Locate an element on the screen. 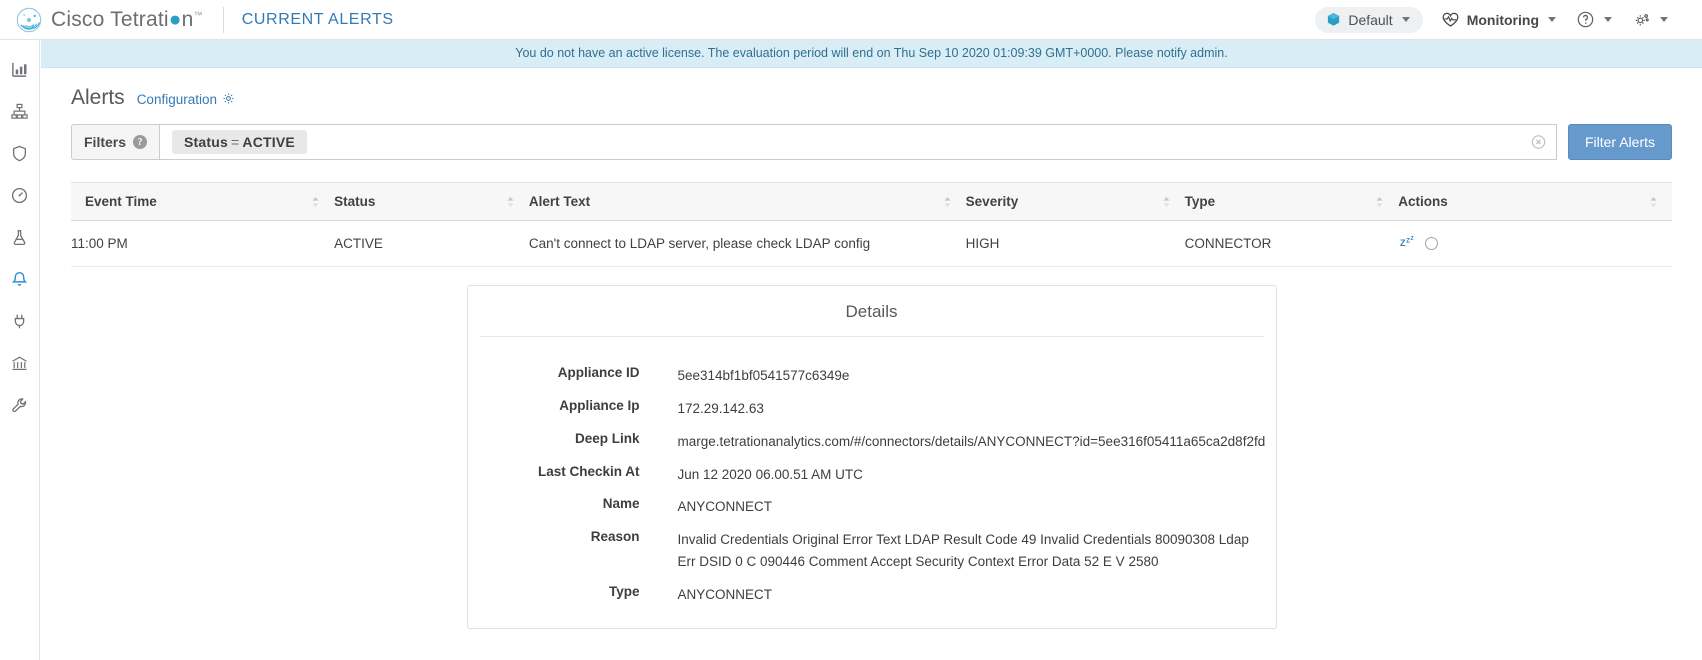  menu-monitoring: Monitoring is located at coordinates (1498, 19).